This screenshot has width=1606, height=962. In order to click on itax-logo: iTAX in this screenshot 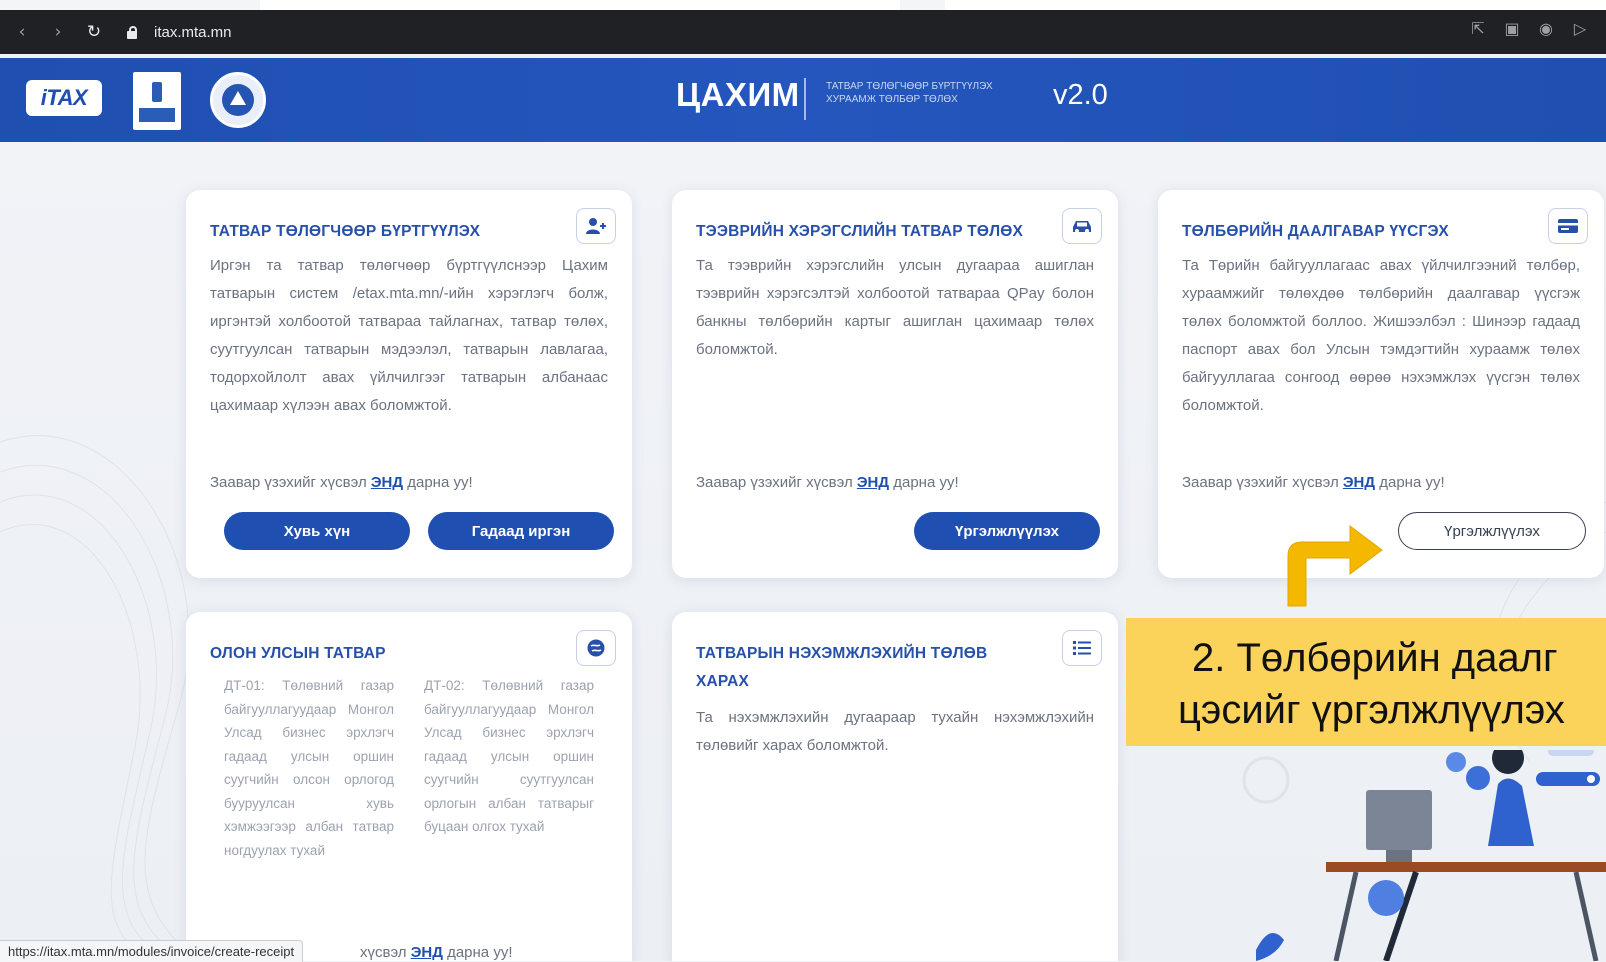, I will do `click(64, 98)`.